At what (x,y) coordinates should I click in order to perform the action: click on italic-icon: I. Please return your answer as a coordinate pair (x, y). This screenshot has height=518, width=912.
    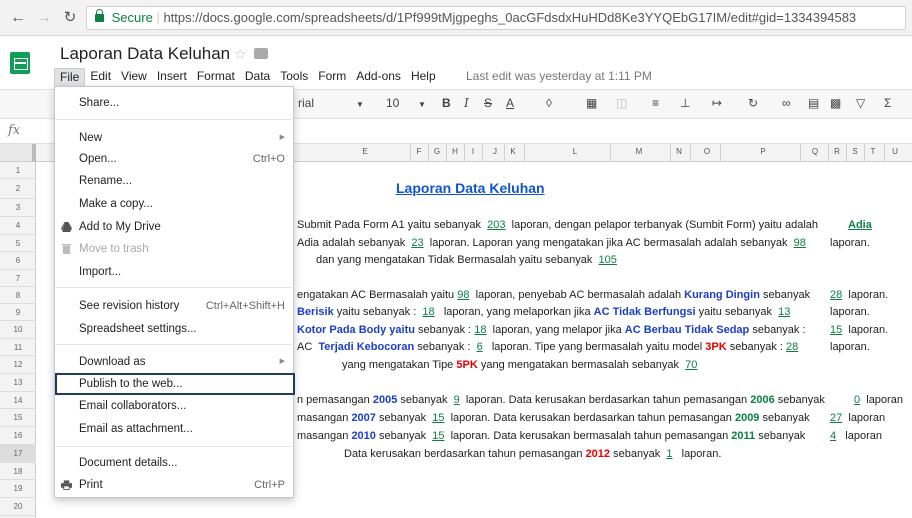
    Looking at the image, I should click on (466, 103).